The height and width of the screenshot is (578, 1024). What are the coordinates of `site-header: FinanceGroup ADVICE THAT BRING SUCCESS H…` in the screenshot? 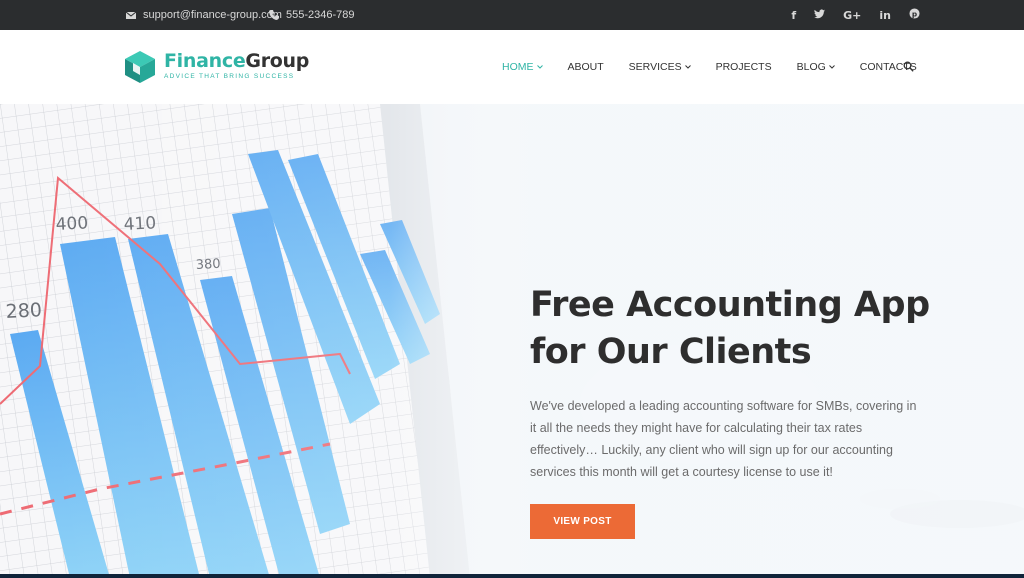 It's located at (512, 67).